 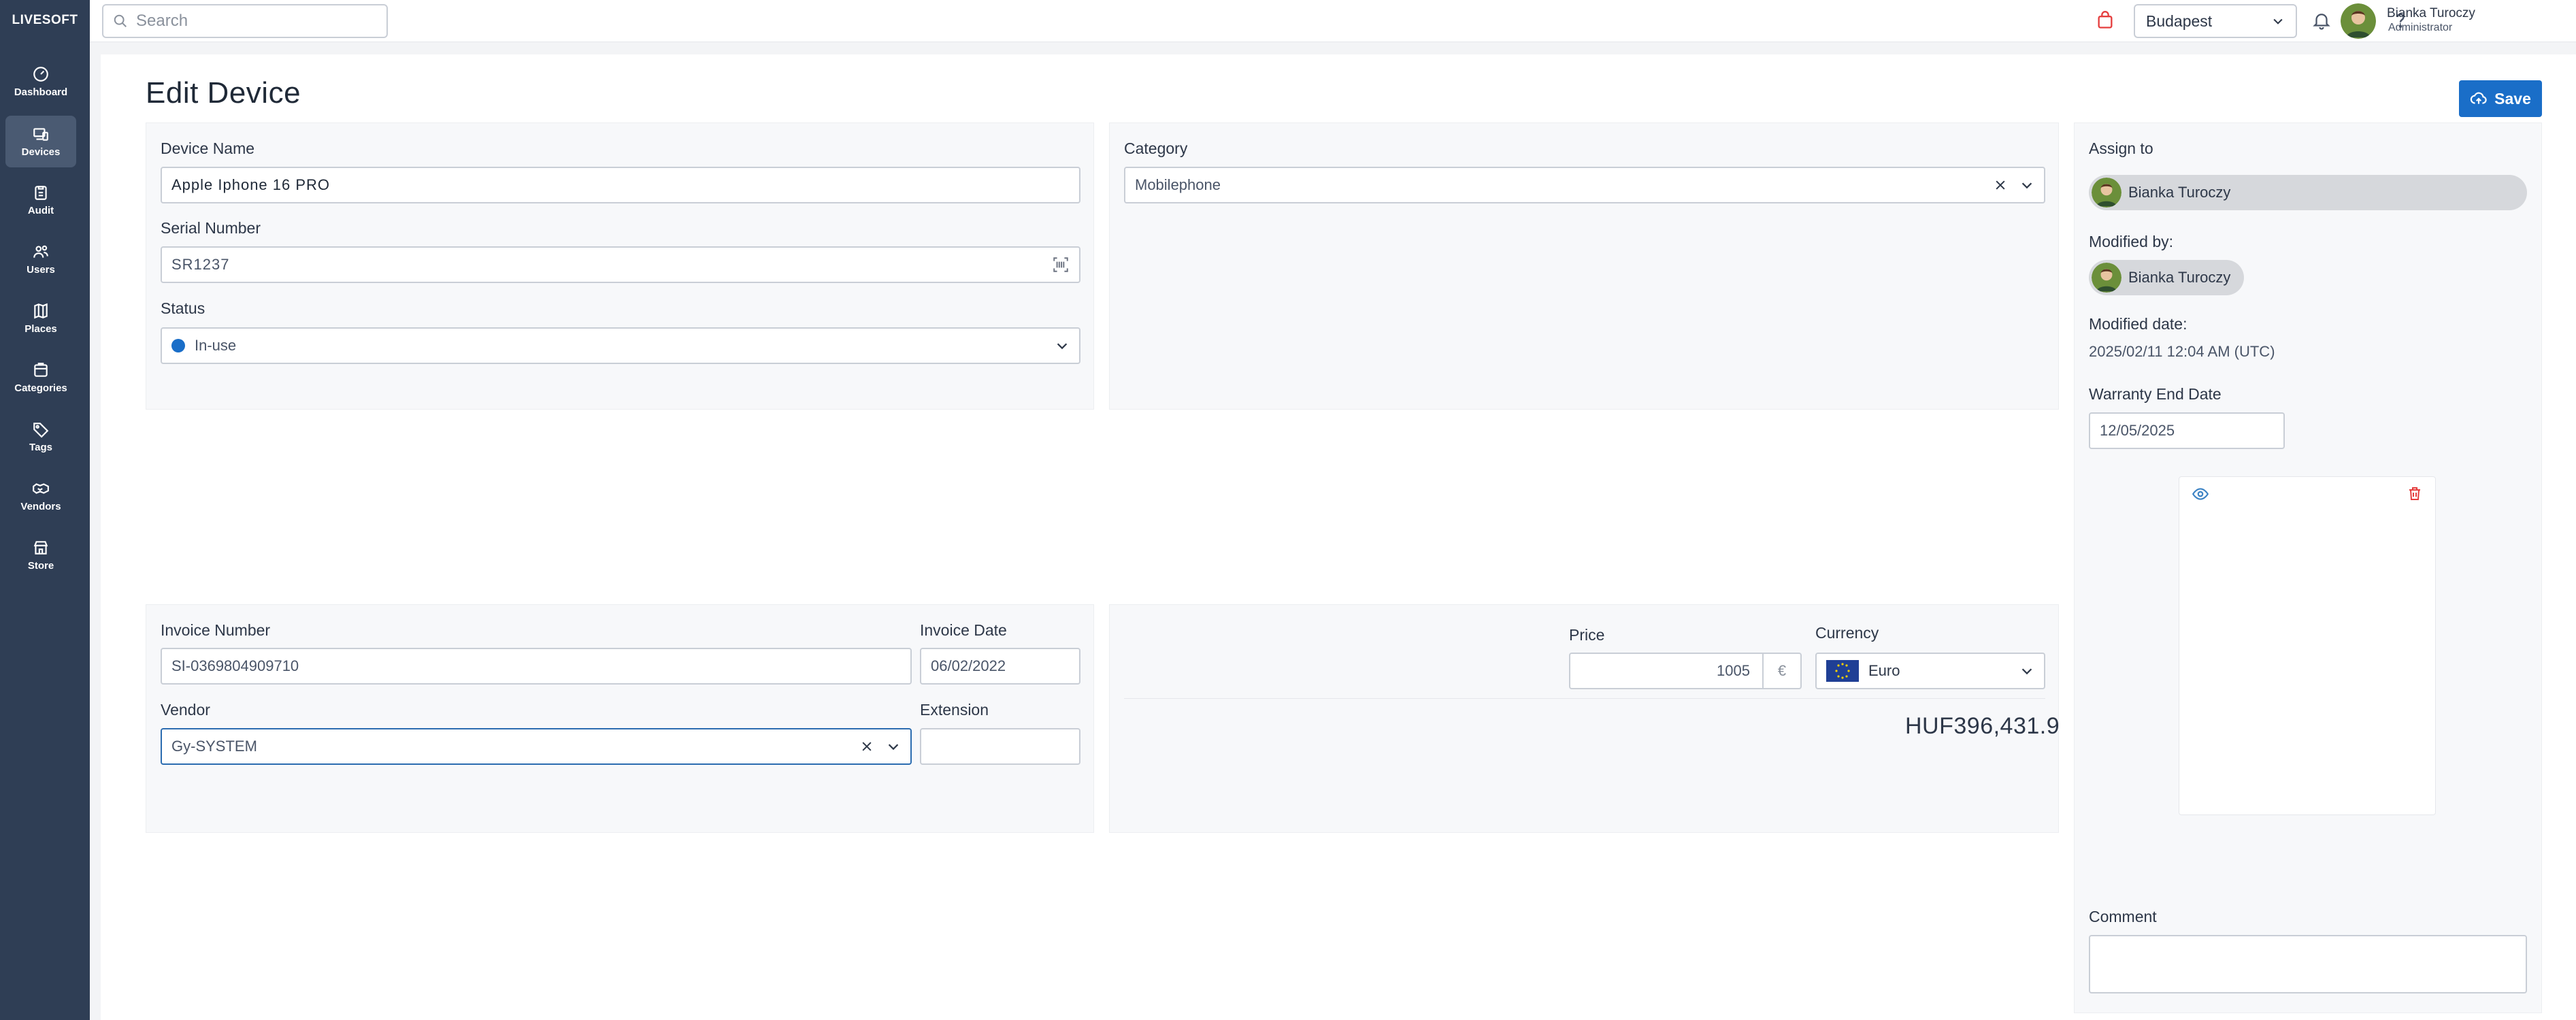 What do you see at coordinates (121, 20) in the screenshot?
I see `search-icon` at bounding box center [121, 20].